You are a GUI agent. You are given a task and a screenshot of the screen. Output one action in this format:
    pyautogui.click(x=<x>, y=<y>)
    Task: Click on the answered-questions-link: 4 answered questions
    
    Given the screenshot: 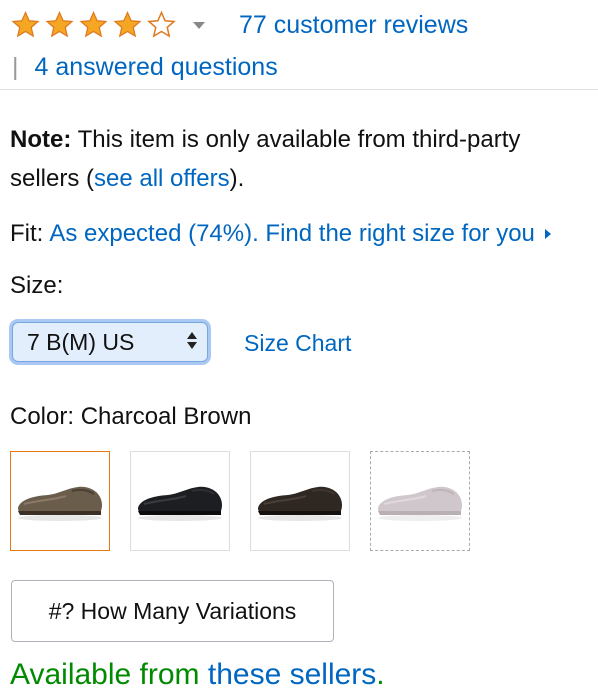 What is the action you would take?
    pyautogui.click(x=156, y=67)
    